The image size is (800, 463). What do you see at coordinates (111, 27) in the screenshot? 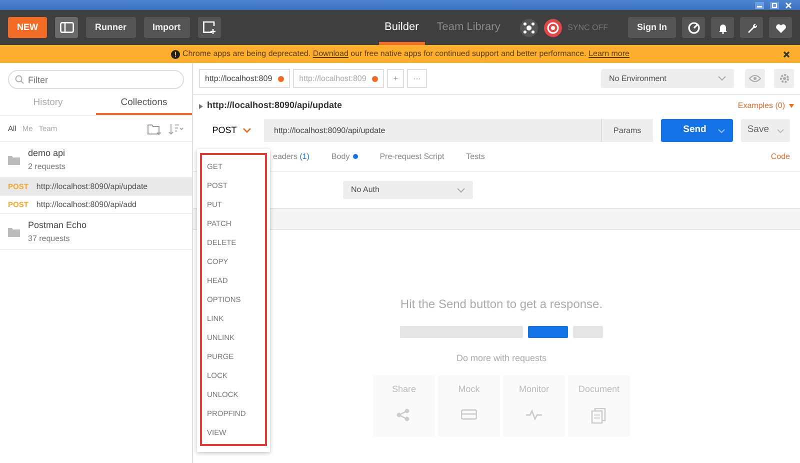
I see `runner-button: Runner` at bounding box center [111, 27].